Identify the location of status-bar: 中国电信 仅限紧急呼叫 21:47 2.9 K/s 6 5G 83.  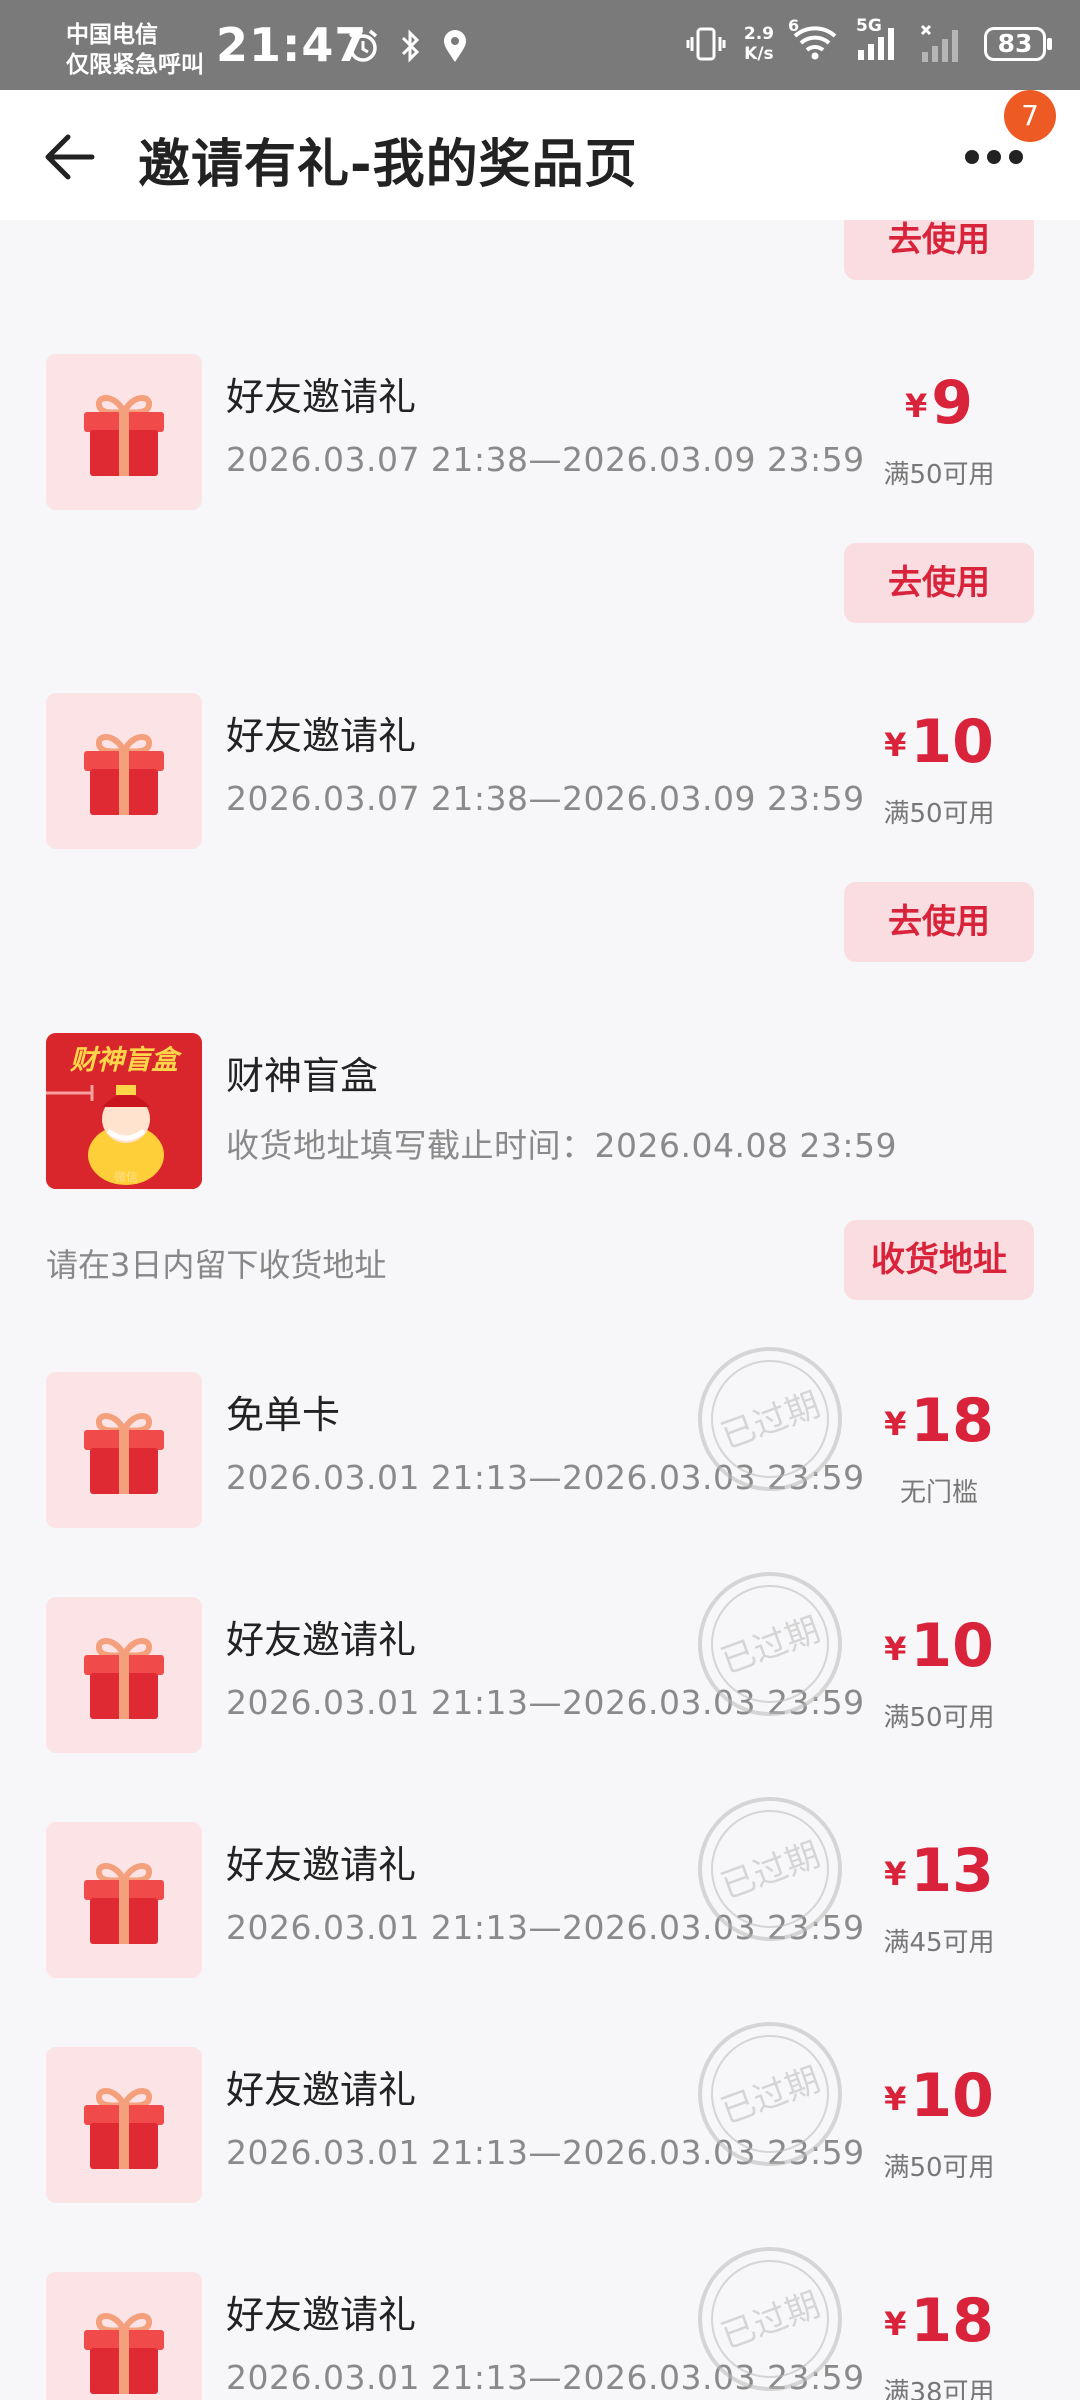
(540, 45).